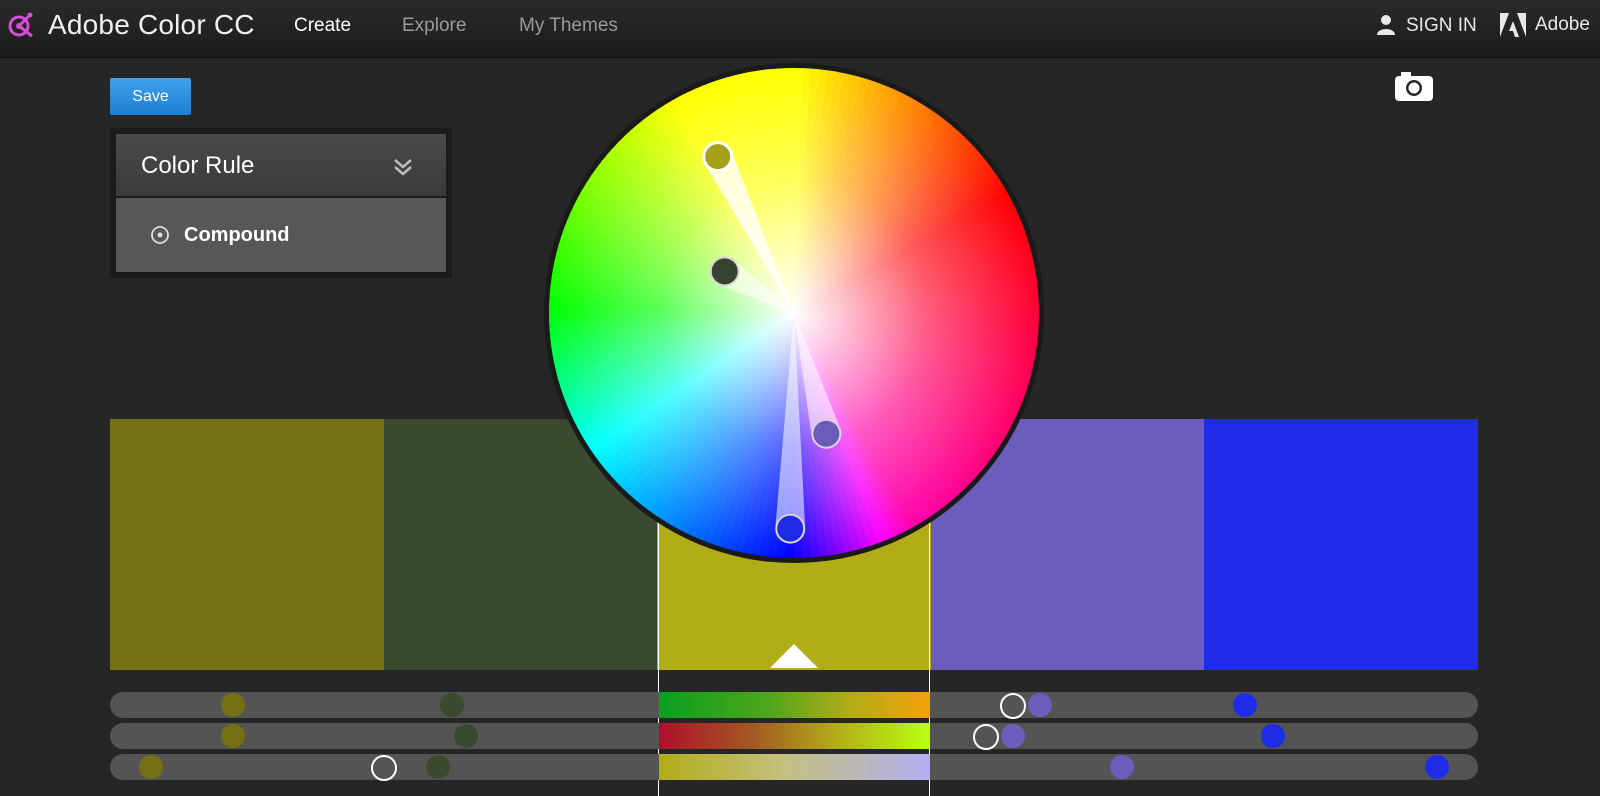 Image resolution: width=1600 pixels, height=796 pixels. Describe the element at coordinates (434, 26) in the screenshot. I see `nav-explore: Explore` at that location.